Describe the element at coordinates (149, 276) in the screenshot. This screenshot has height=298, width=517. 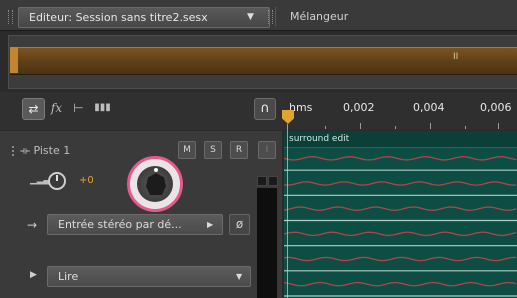
I see `automation-mode-select: Lire ▼` at that location.